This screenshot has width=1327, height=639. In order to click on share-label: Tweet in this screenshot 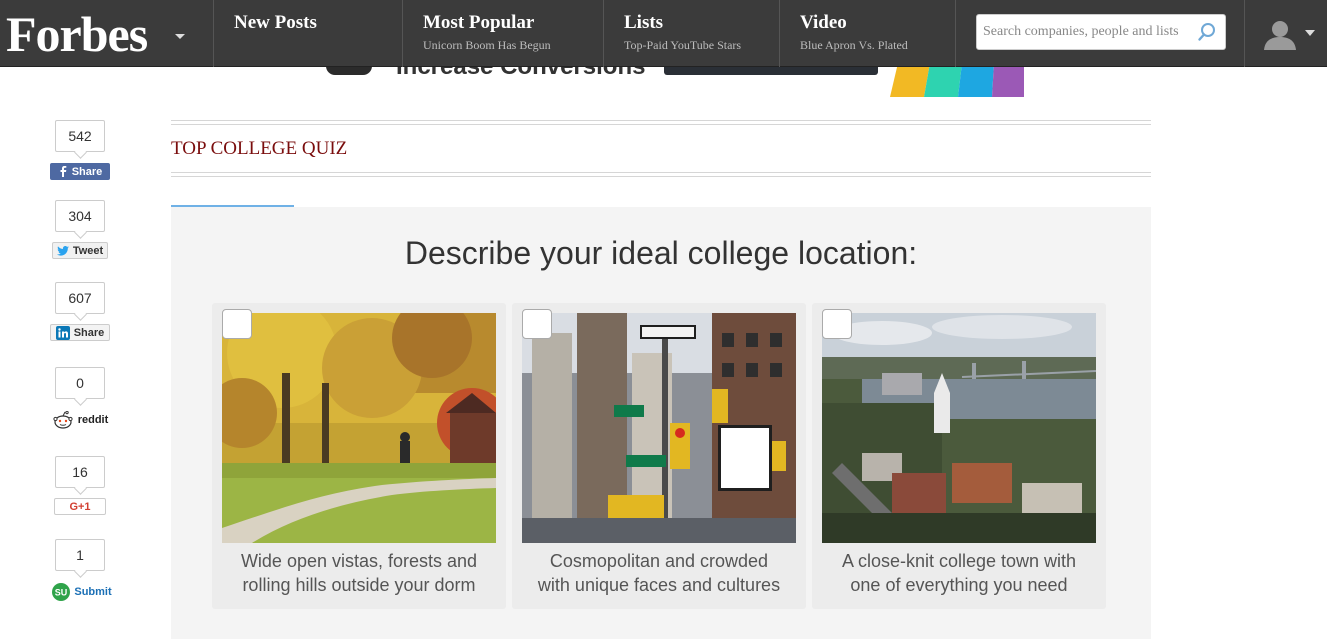, I will do `click(88, 250)`.